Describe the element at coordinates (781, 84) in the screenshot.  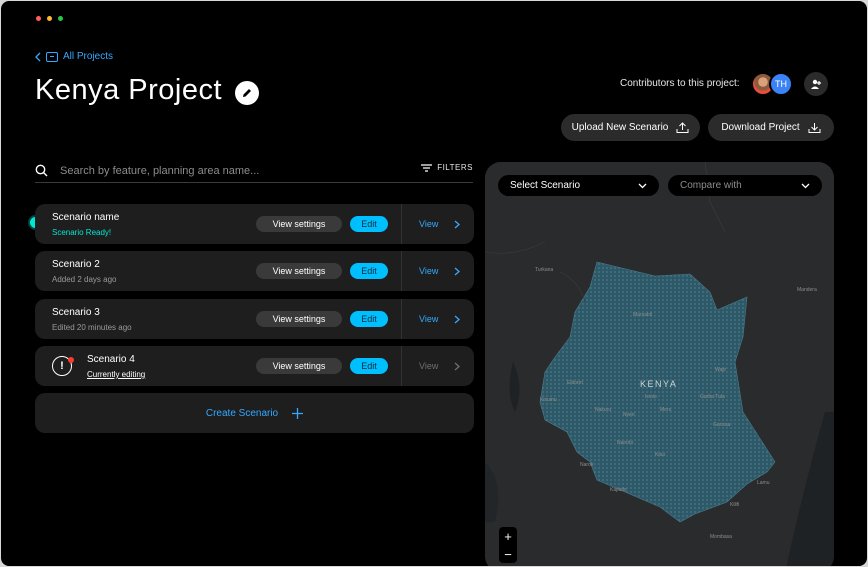
I see `avatar-initials: TH` at that location.